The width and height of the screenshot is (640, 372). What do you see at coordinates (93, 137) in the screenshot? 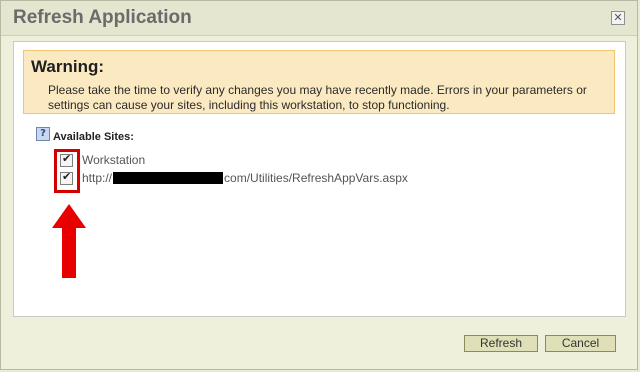
I see `available-sites-label: Available Sites:` at bounding box center [93, 137].